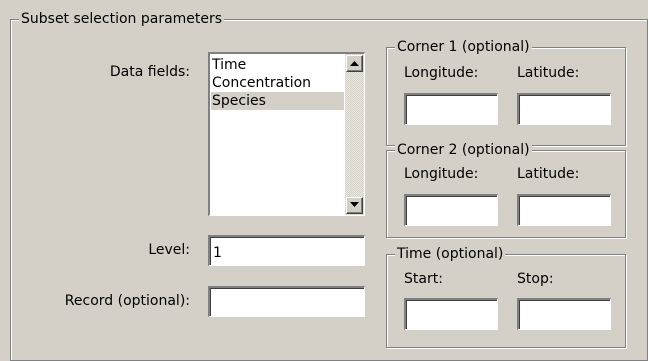 The height and width of the screenshot is (361, 648). Describe the element at coordinates (286, 250) in the screenshot. I see `level-input` at that location.